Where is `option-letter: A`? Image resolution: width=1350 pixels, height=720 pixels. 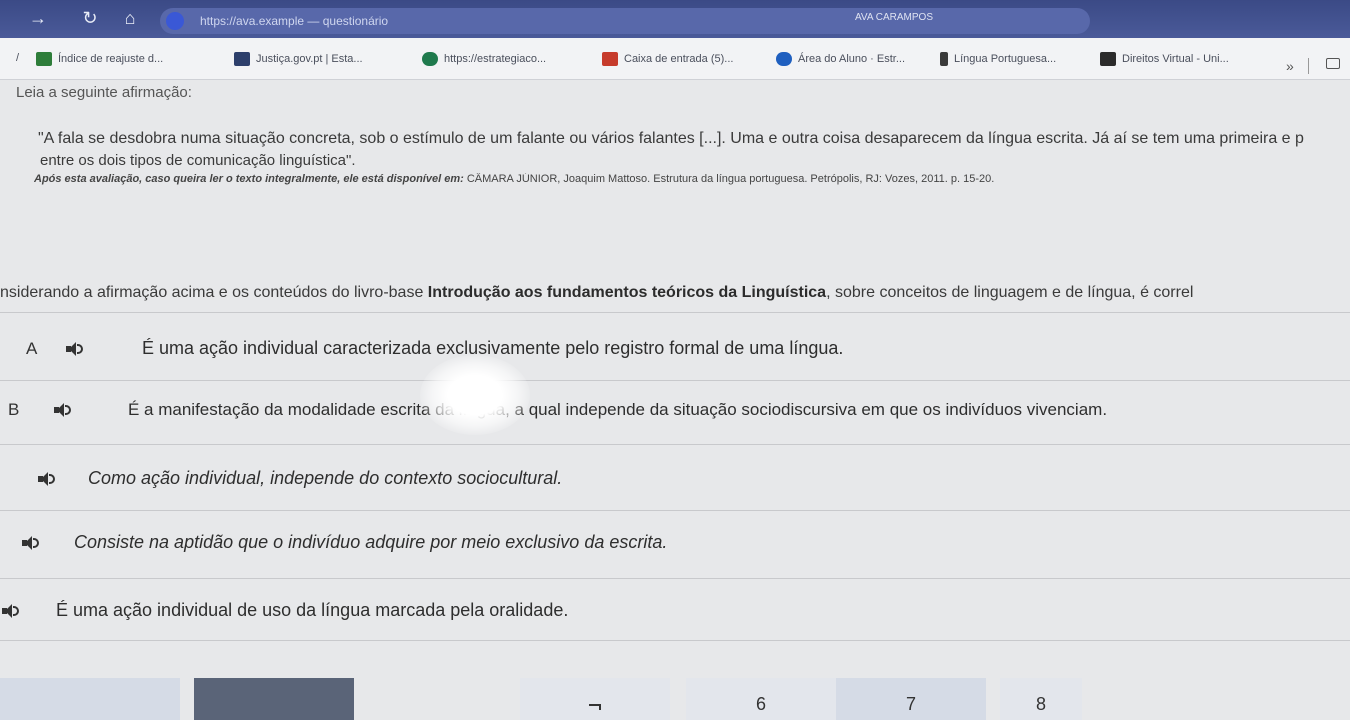
option-letter: A is located at coordinates (32, 348).